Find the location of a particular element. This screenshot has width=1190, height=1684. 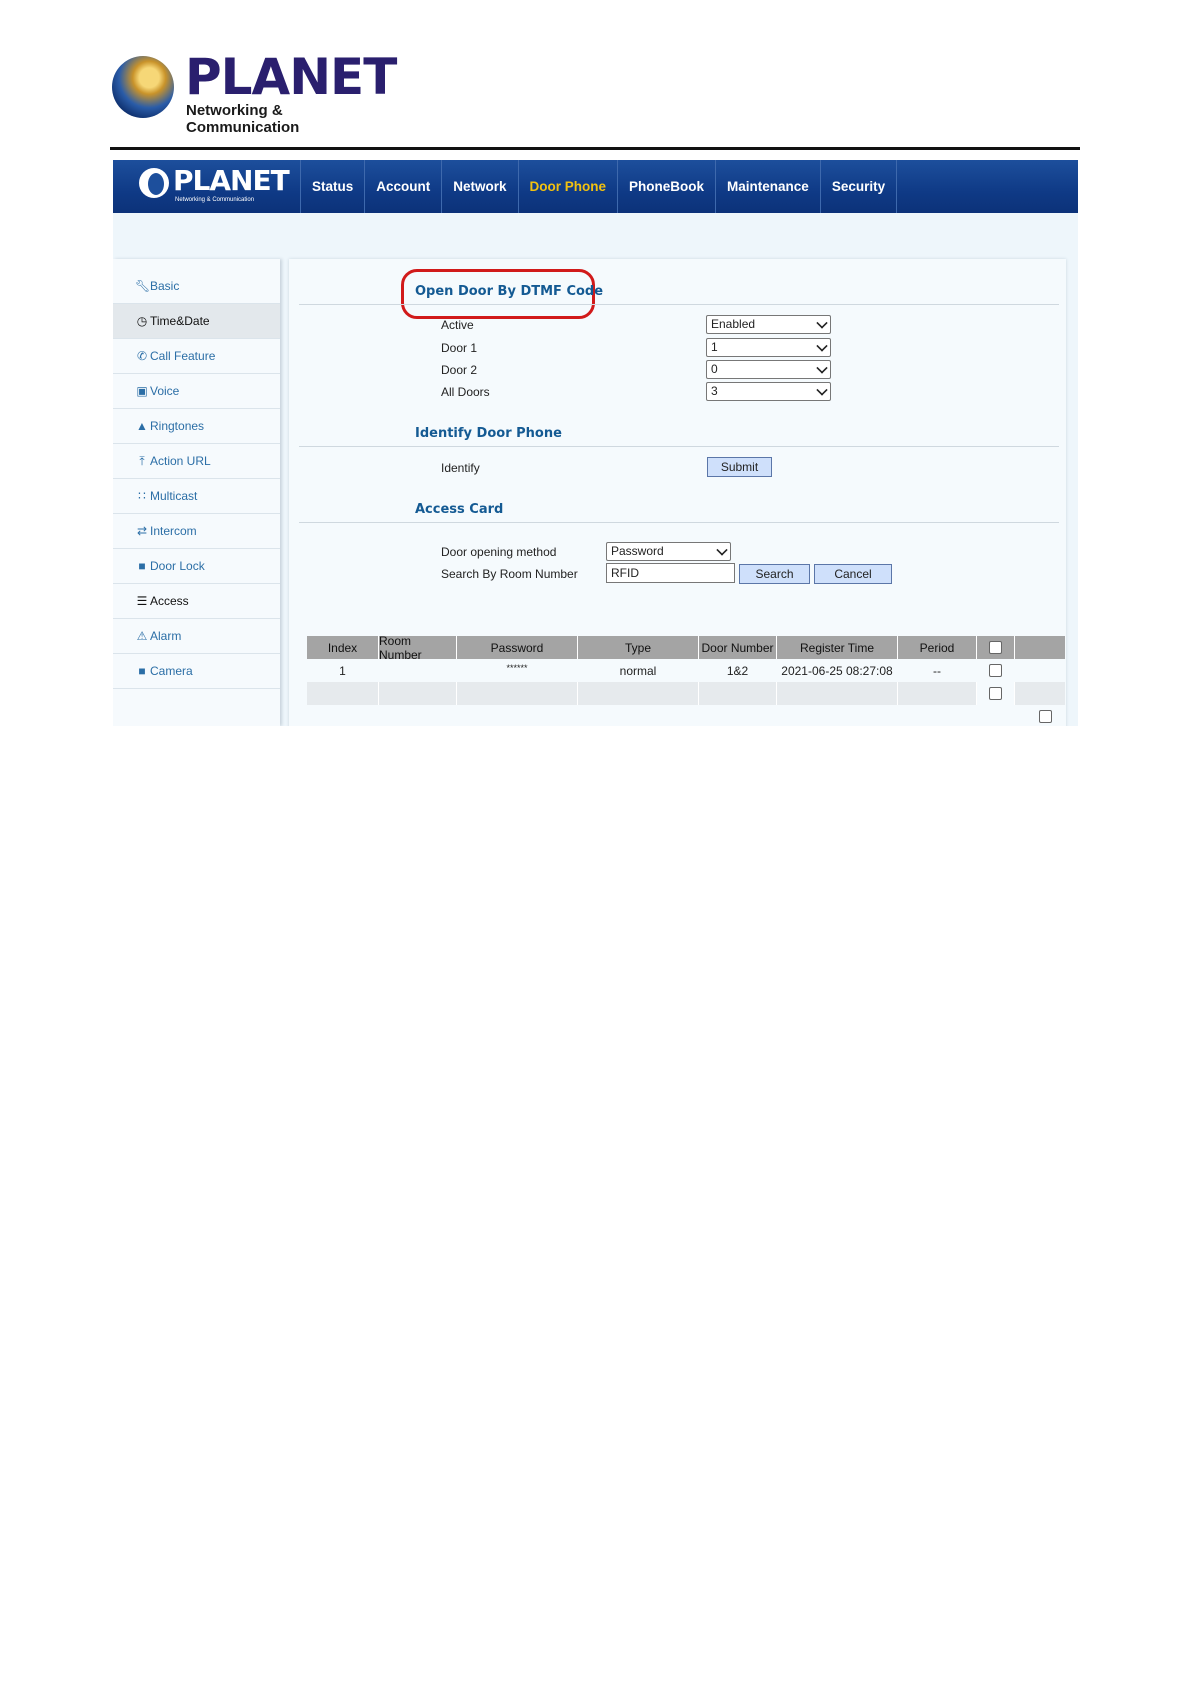

sidebar-item-call-feature: ✆ Call Feature is located at coordinates (196, 356).